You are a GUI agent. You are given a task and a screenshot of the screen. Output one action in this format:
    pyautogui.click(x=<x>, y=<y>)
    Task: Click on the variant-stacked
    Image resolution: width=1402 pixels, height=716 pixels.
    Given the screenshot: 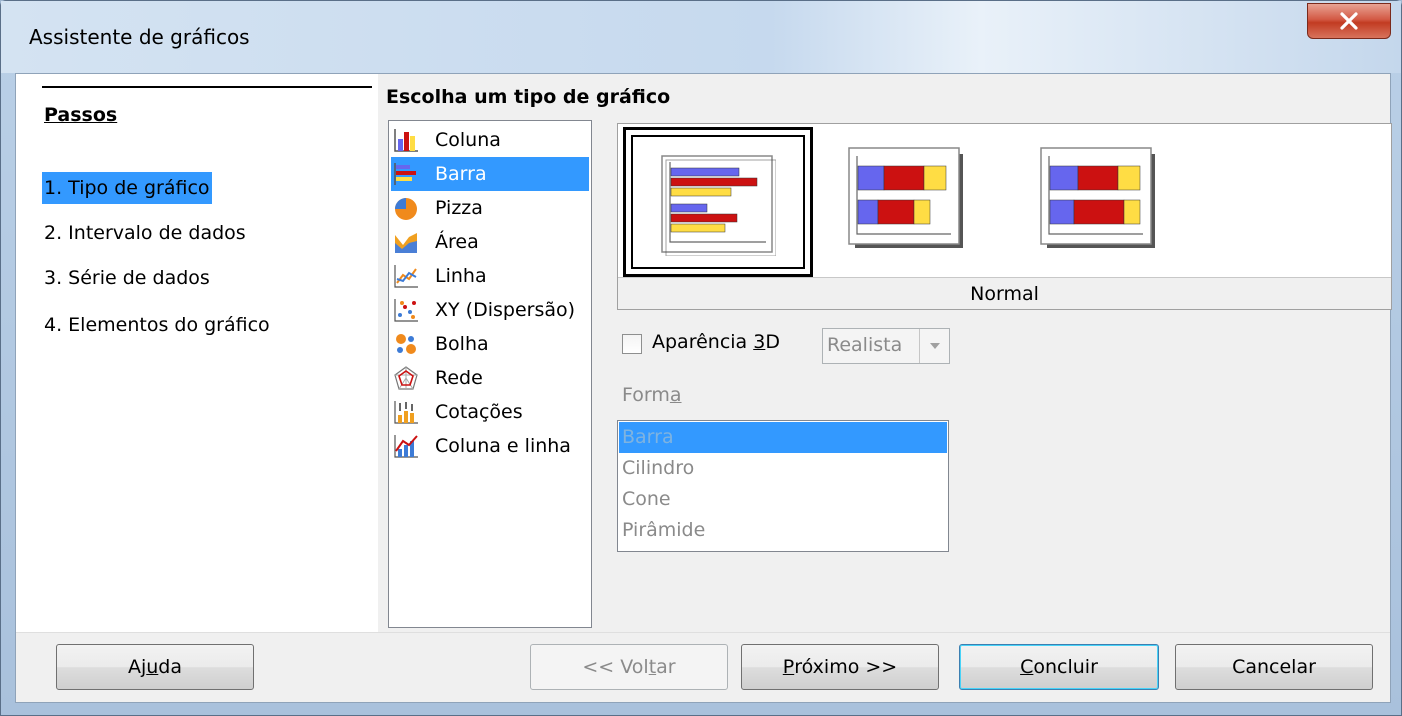 What is the action you would take?
    pyautogui.click(x=908, y=204)
    